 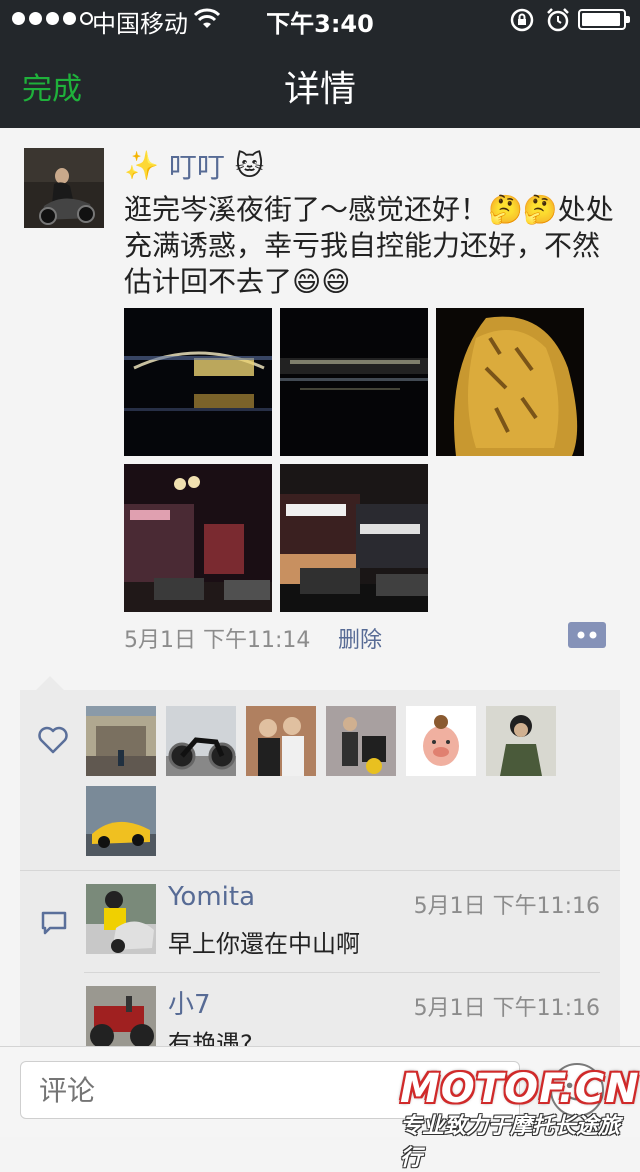 What do you see at coordinates (522, 20) in the screenshot?
I see `rotation-lock-icon` at bounding box center [522, 20].